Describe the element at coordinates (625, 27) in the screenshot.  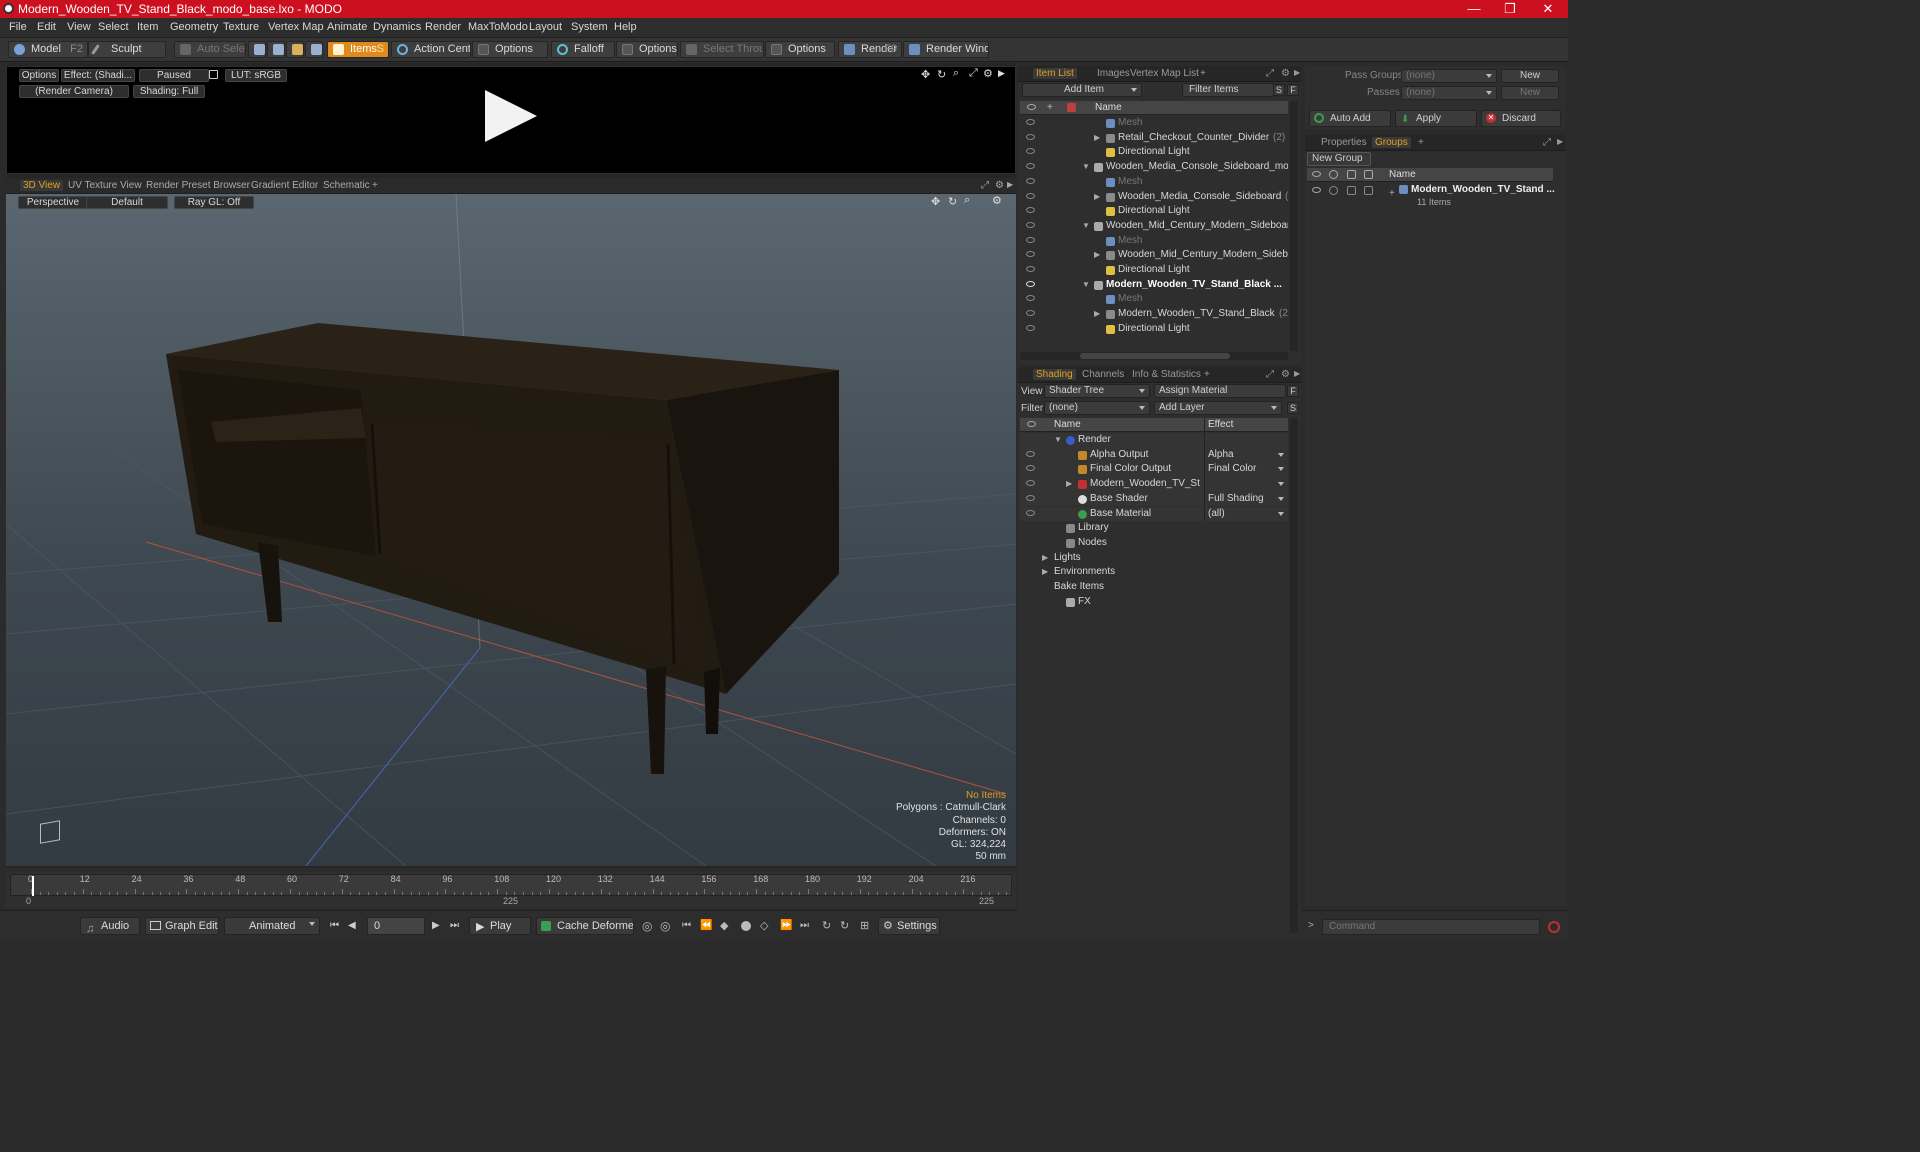
I see `menu-help: Help` at that location.